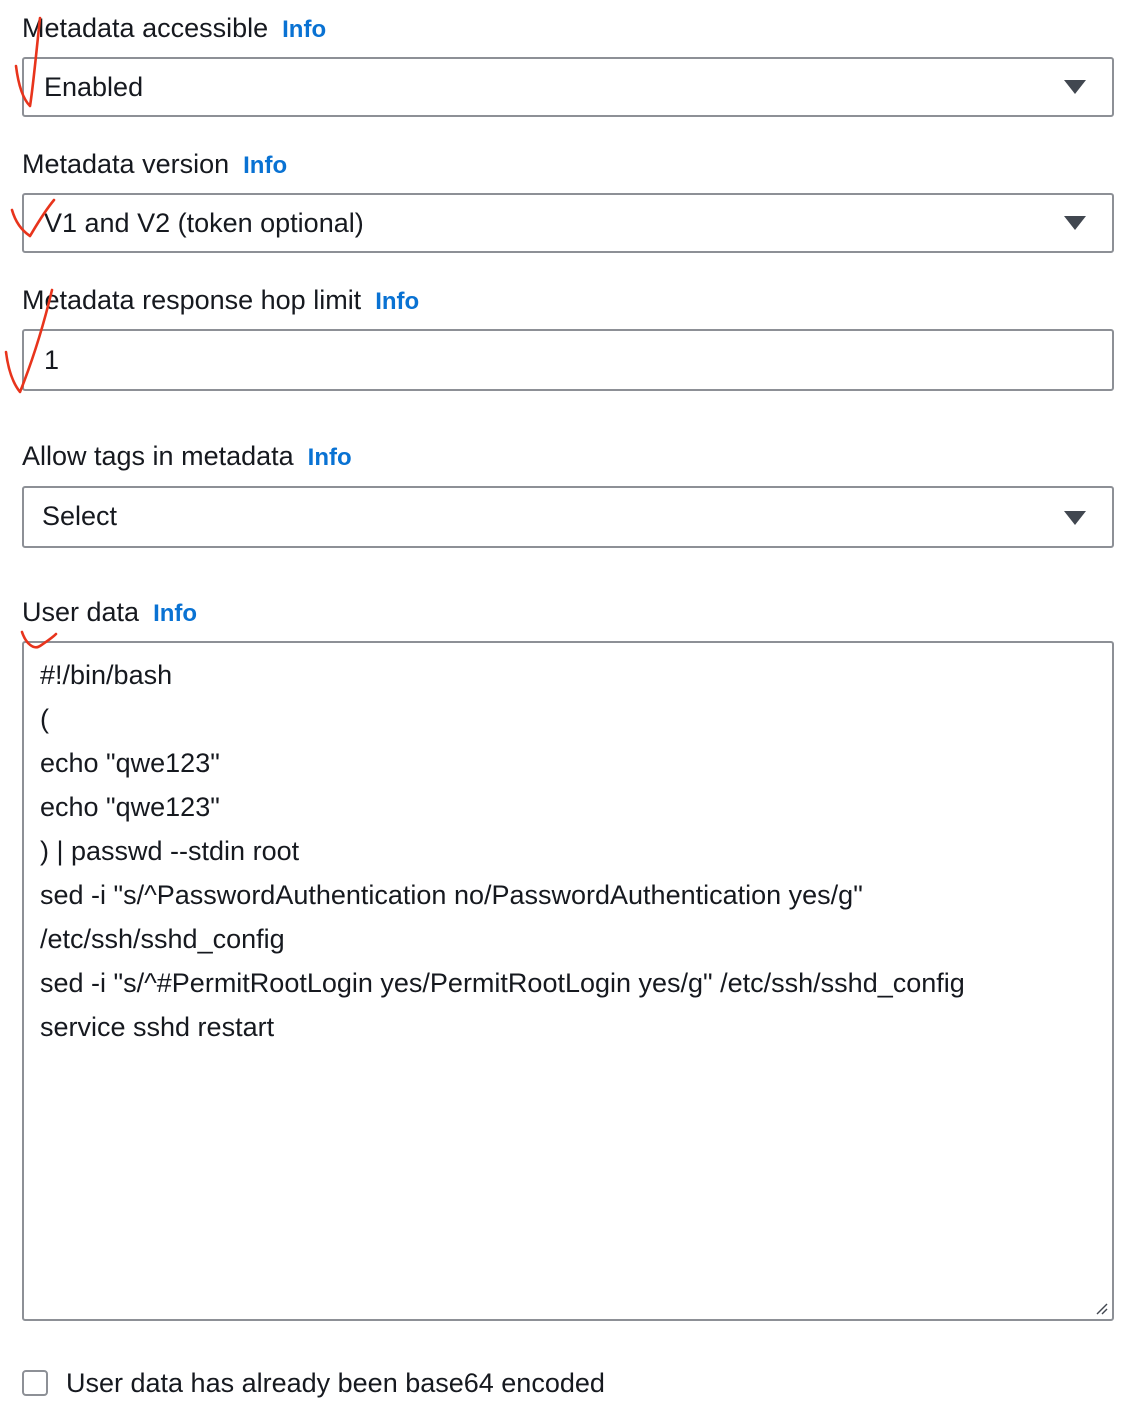 This screenshot has width=1140, height=1412. What do you see at coordinates (170, 851) in the screenshot?
I see `code-line: ) | passwd --stdin root` at bounding box center [170, 851].